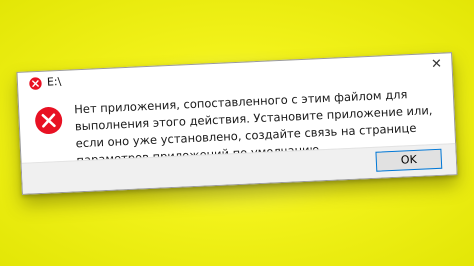 The height and width of the screenshot is (266, 474). I want to click on window-title: E:\, so click(54, 81).